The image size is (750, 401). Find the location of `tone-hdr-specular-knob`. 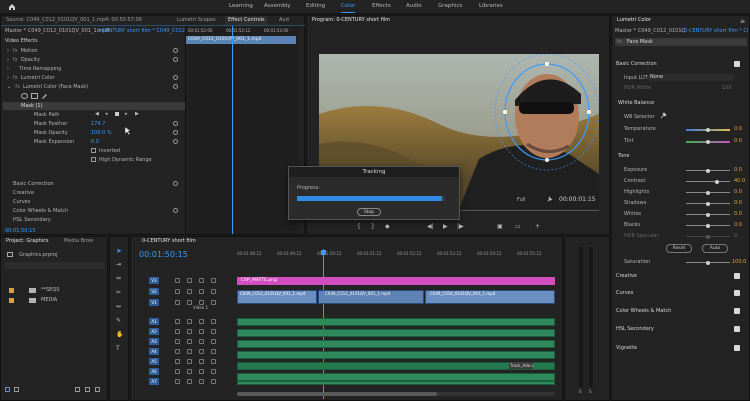

tone-hdr-specular-knob is located at coordinates (708, 236).